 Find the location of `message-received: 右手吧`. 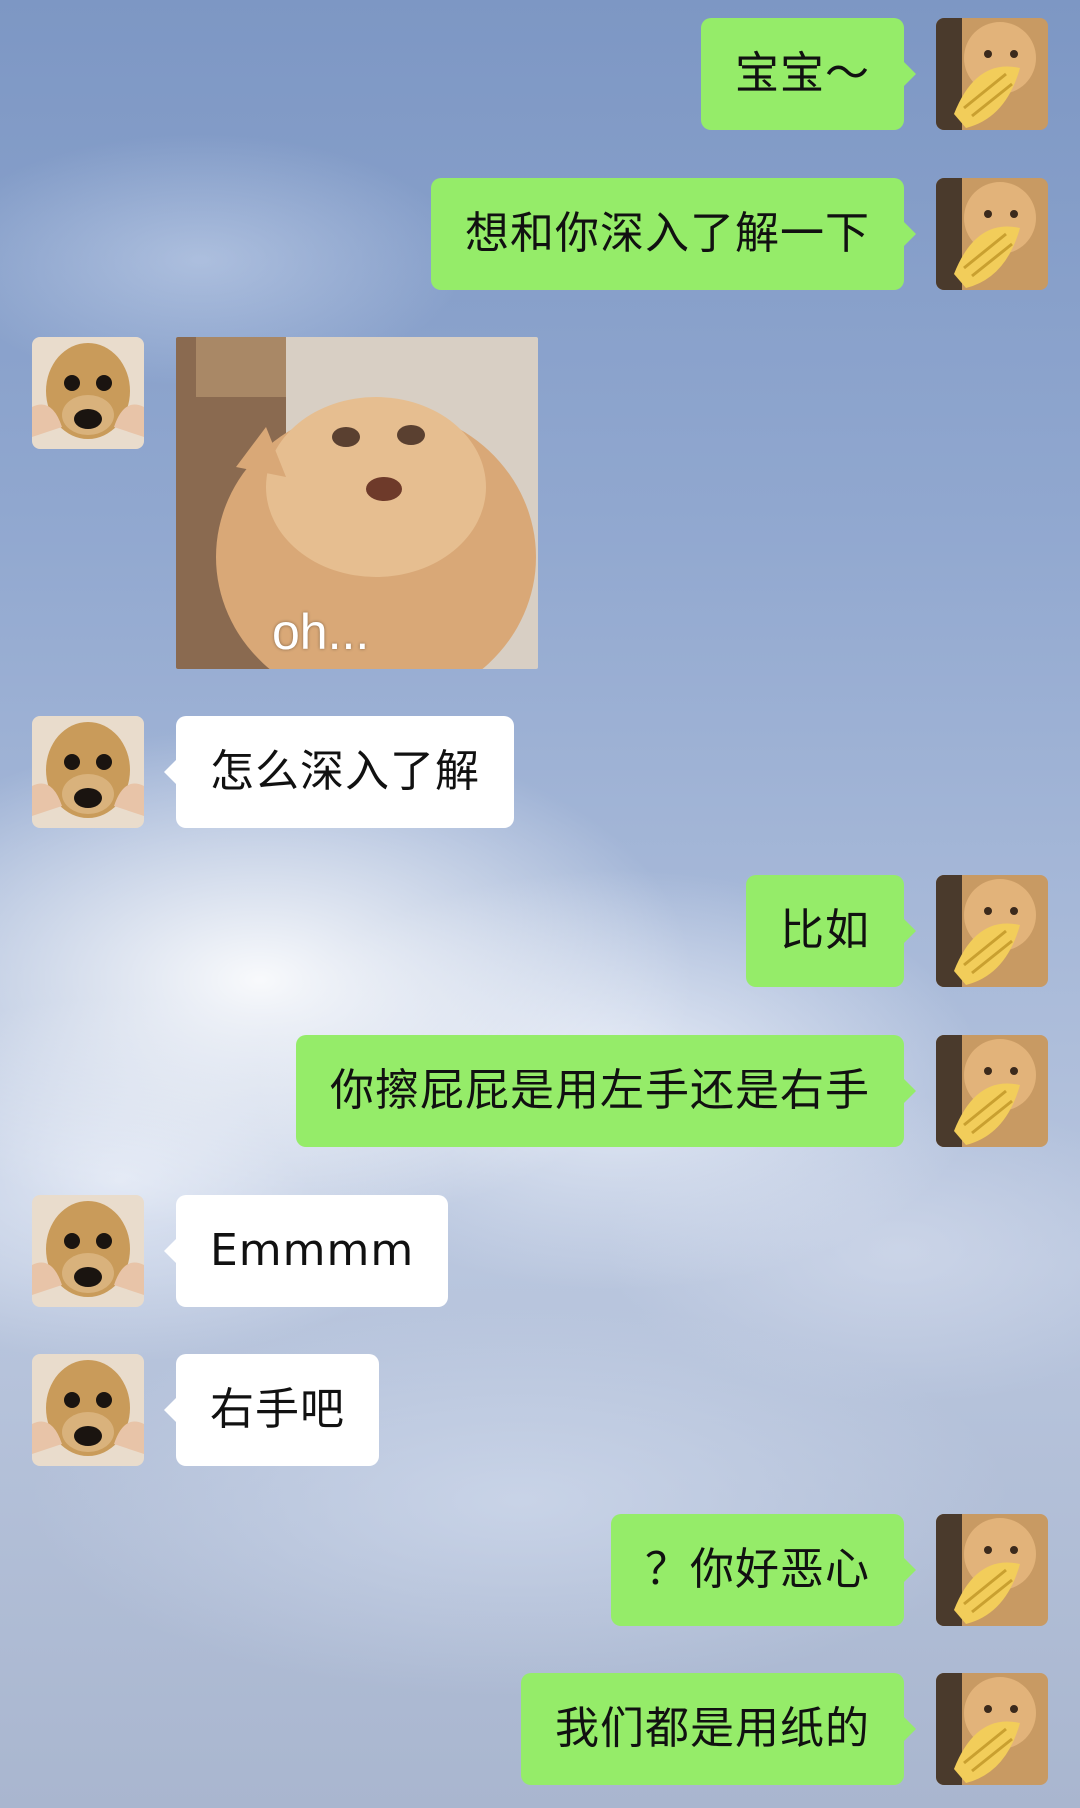

message-received: 右手吧 is located at coordinates (205, 1410).